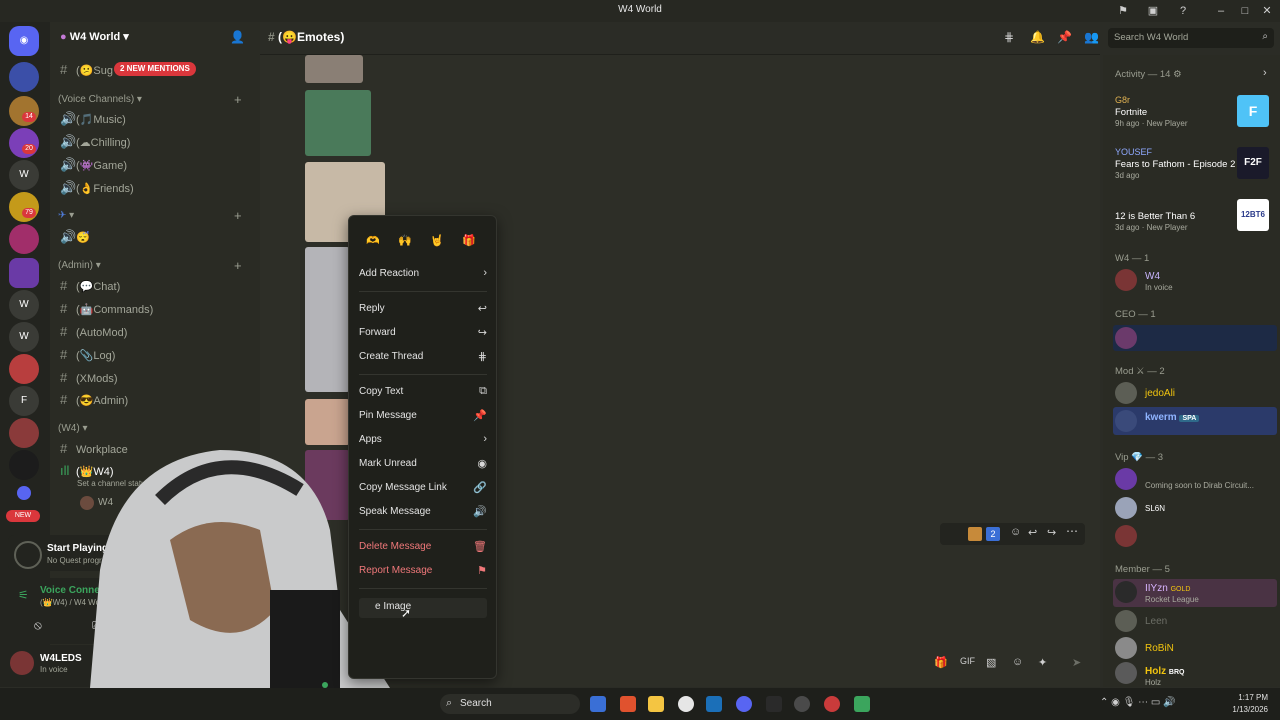 The width and height of the screenshot is (1280, 720). What do you see at coordinates (238, 215) in the screenshot?
I see `add-channel-icon: +` at bounding box center [238, 215].